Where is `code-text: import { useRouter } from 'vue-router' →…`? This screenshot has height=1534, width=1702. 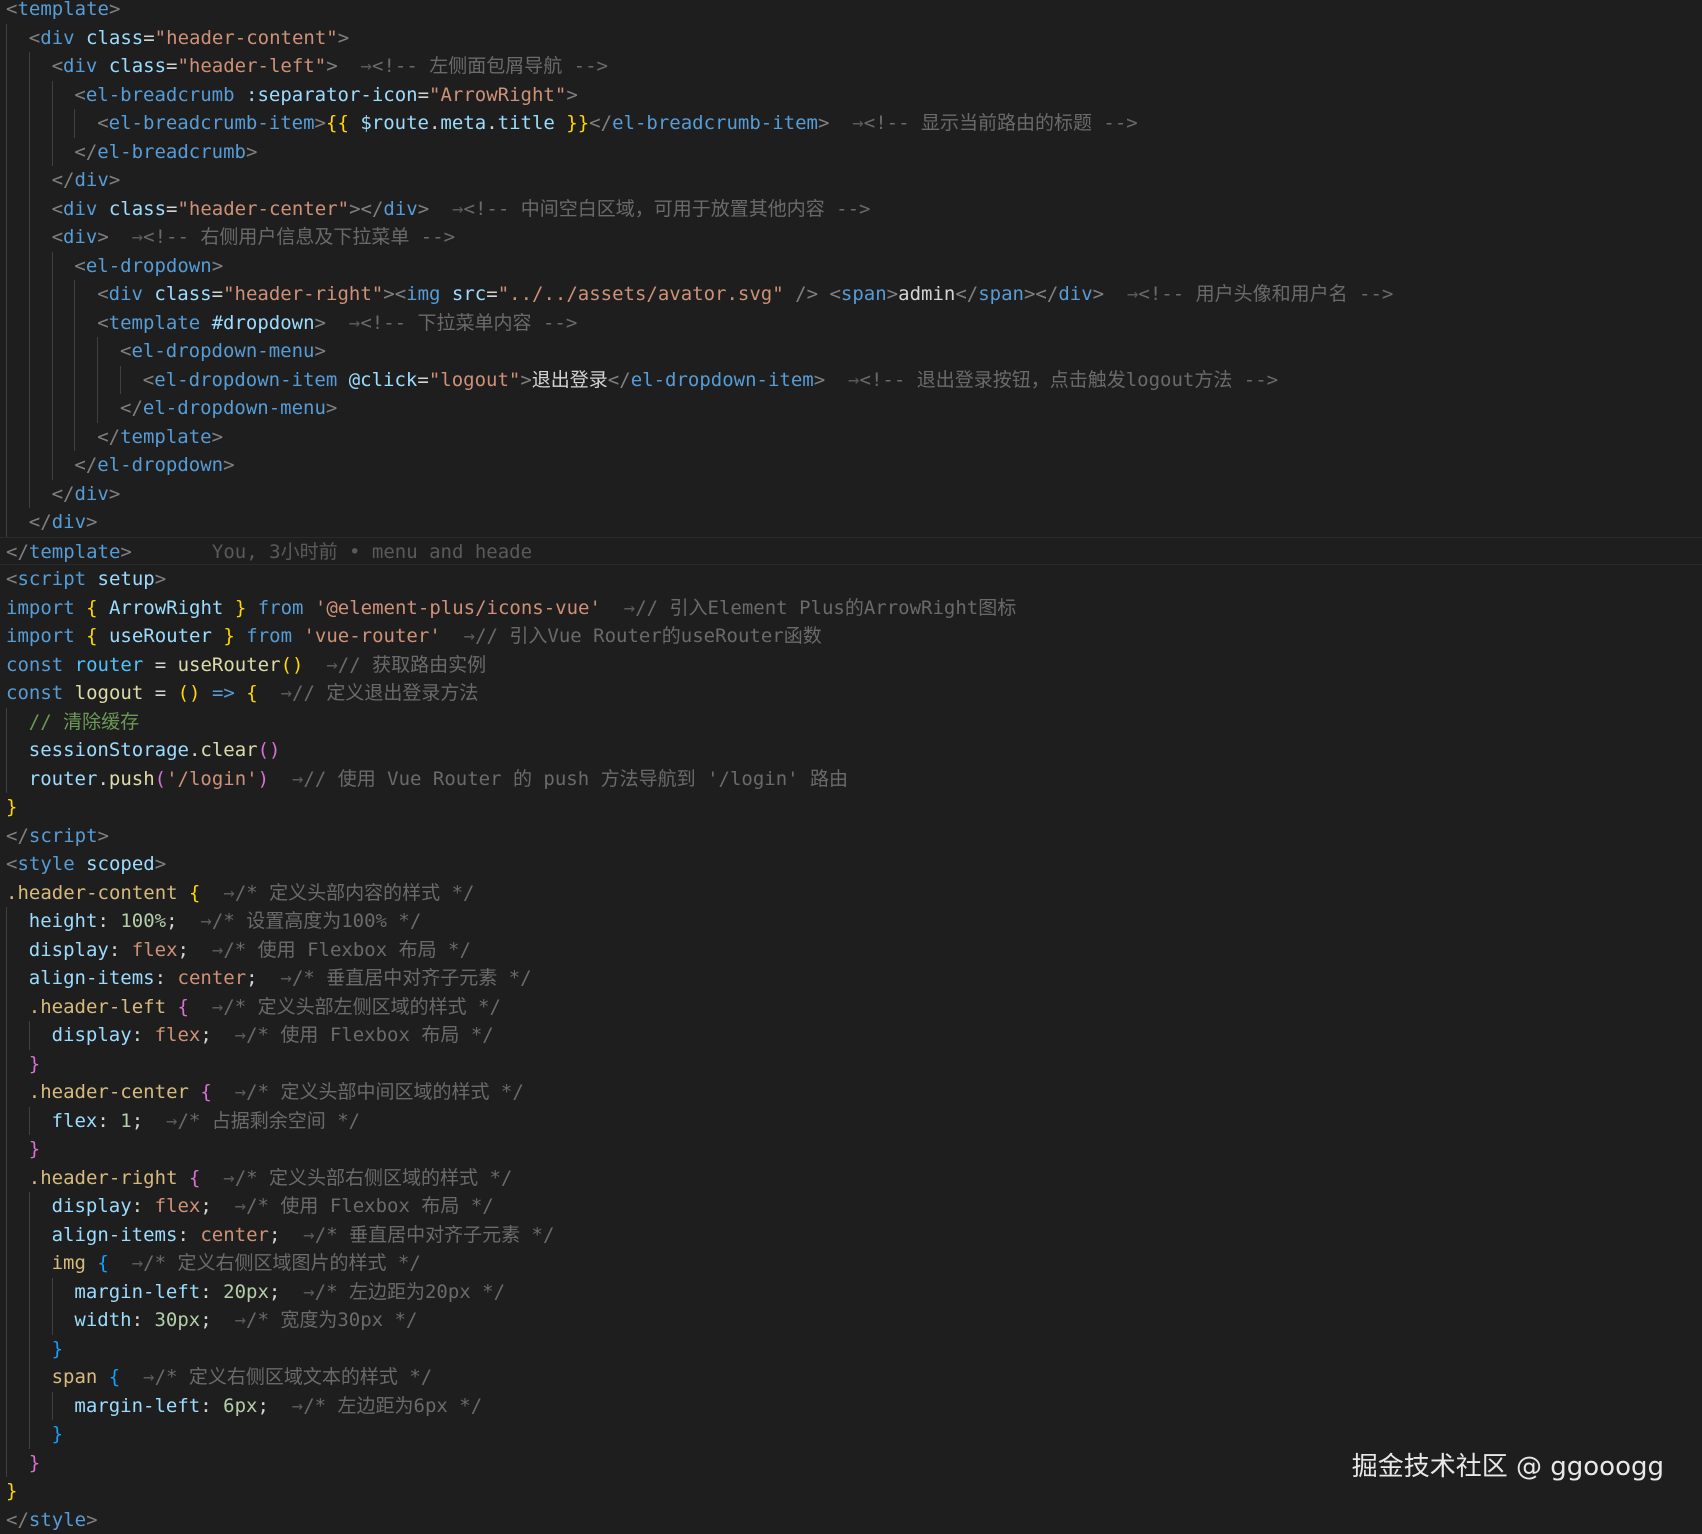
code-text: import { useRouter } from 'vue-router' →… is located at coordinates (414, 636).